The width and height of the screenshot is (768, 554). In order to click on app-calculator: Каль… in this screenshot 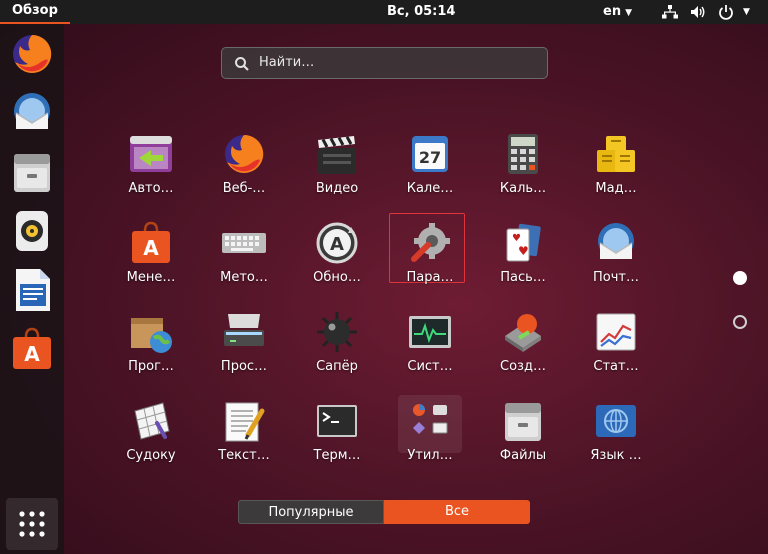, I will do `click(523, 164)`.